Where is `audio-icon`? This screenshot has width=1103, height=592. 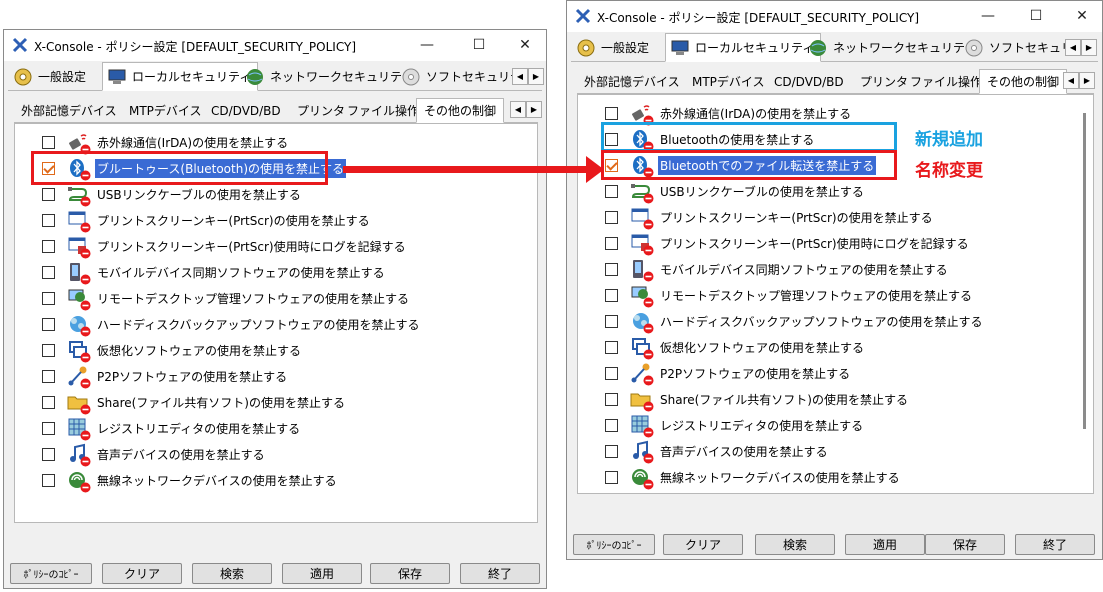
audio-icon is located at coordinates (642, 452).